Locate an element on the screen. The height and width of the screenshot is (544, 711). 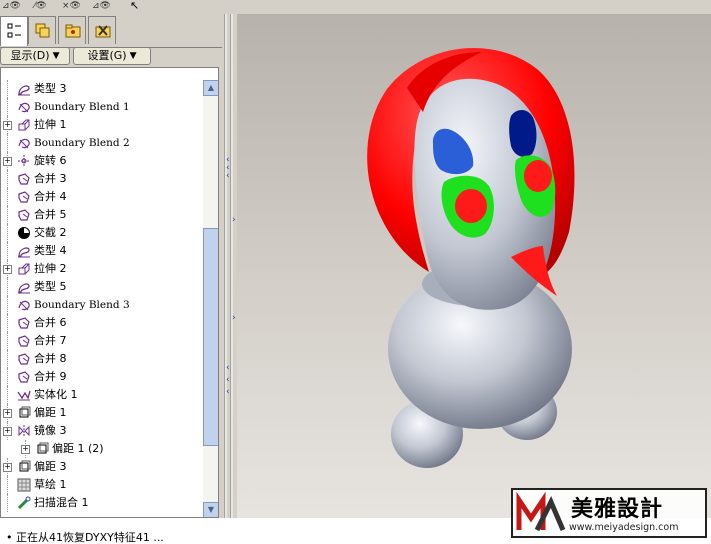
scroll-up-button: ▲ is located at coordinates (210, 88).